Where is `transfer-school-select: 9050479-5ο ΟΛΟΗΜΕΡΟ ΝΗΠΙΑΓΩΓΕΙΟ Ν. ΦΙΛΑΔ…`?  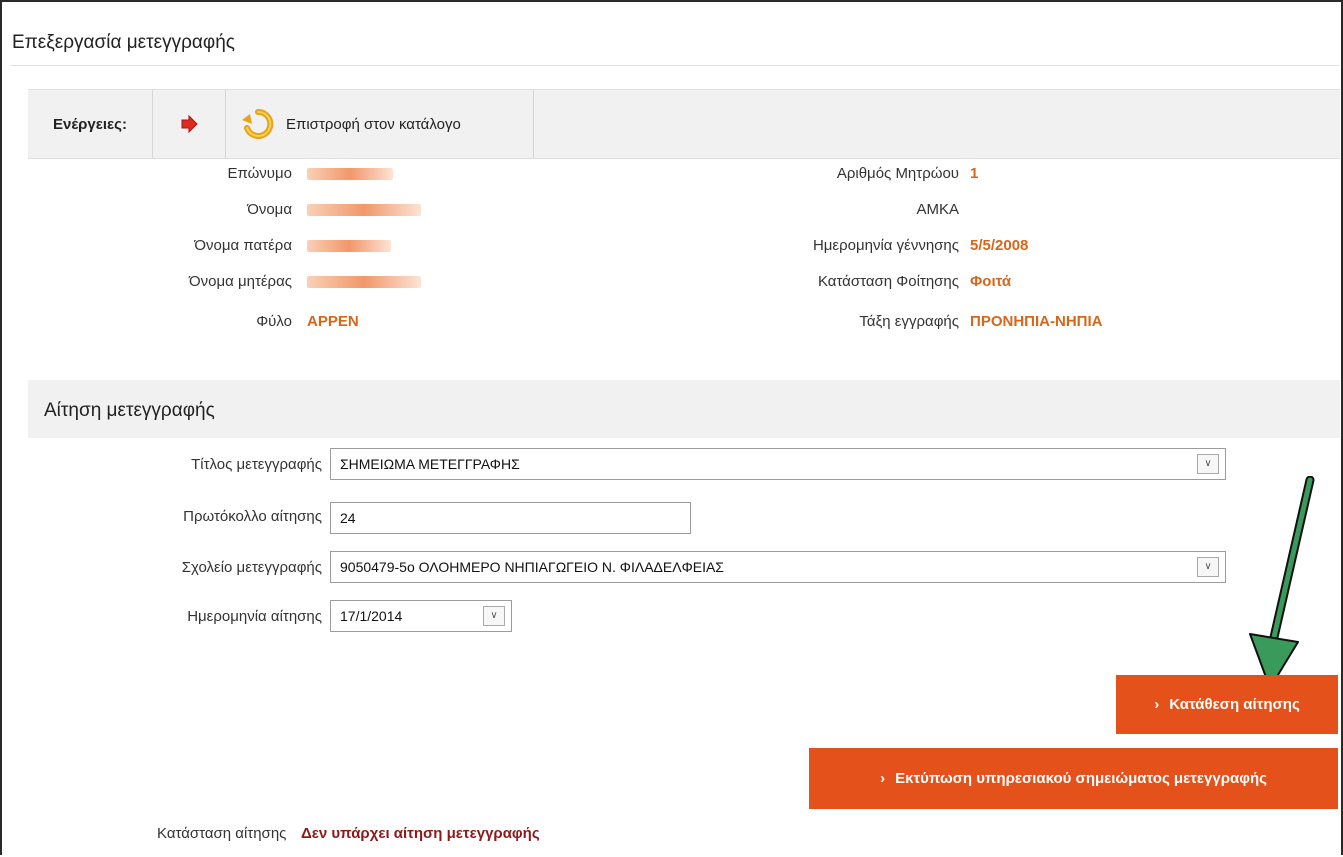
transfer-school-select: 9050479-5ο ΟΛΟΗΜΕΡΟ ΝΗΠΙΑΓΩΓΕΙΟ Ν. ΦΙΛΑΔ… is located at coordinates (778, 567).